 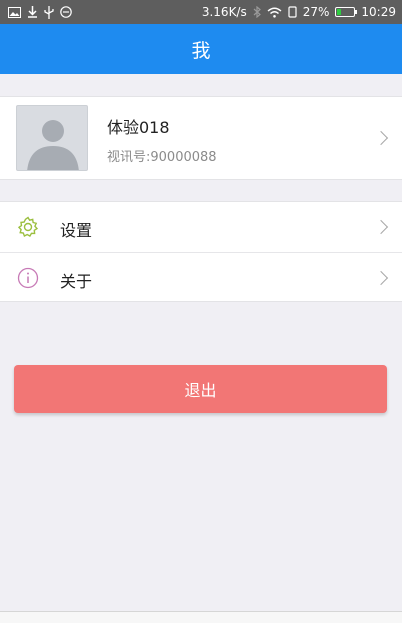 What do you see at coordinates (201, 278) in the screenshot?
I see `menu-item-about: 关于` at bounding box center [201, 278].